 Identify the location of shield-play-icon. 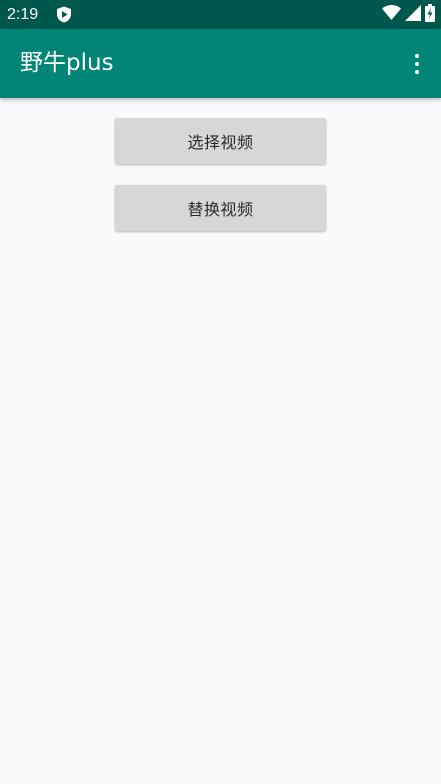
(64, 14).